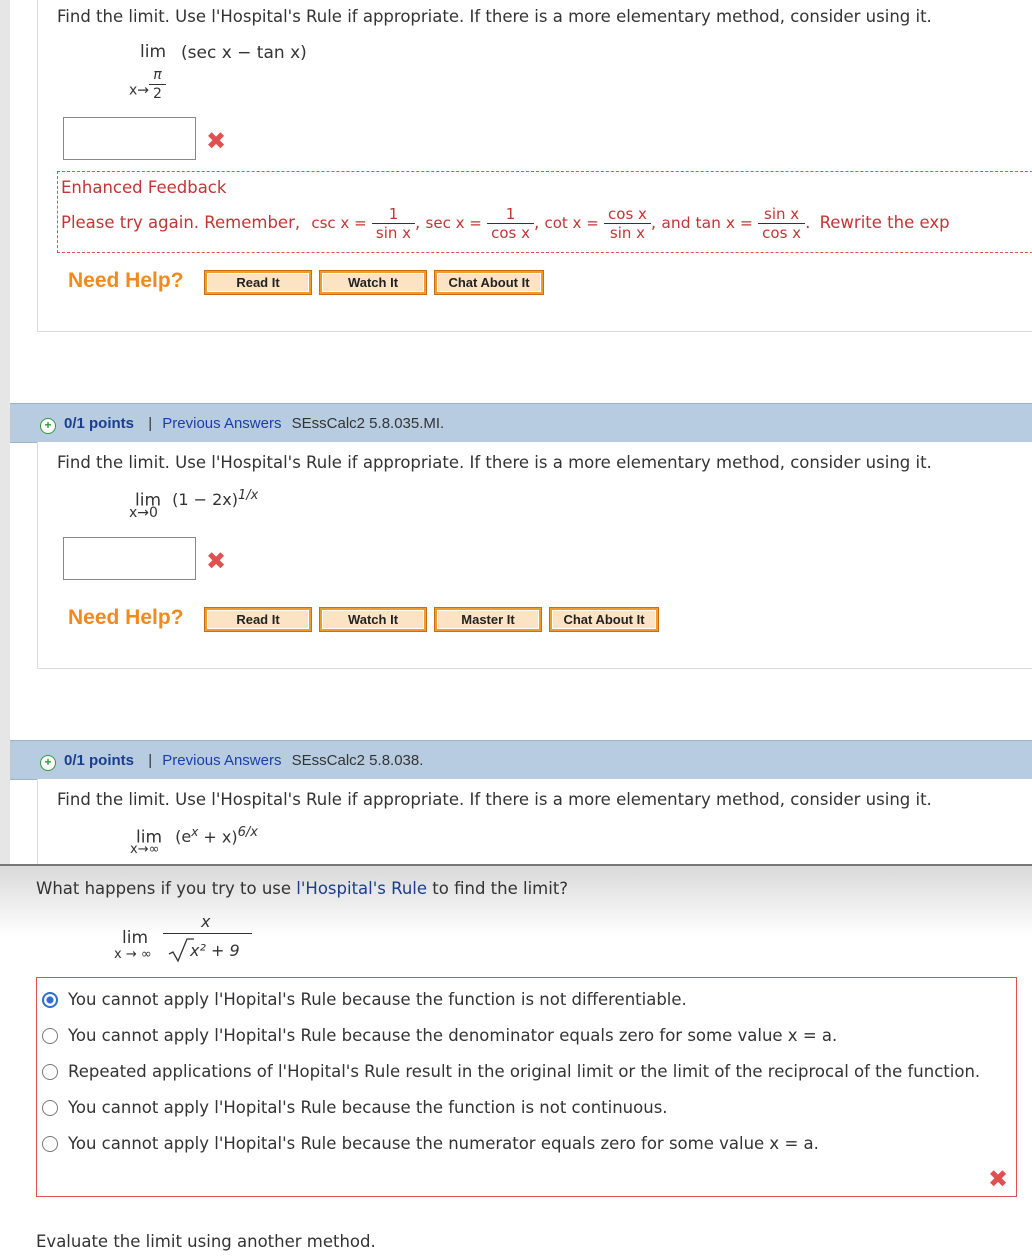  I want to click on feedback-csc: csc x =, so click(339, 223).